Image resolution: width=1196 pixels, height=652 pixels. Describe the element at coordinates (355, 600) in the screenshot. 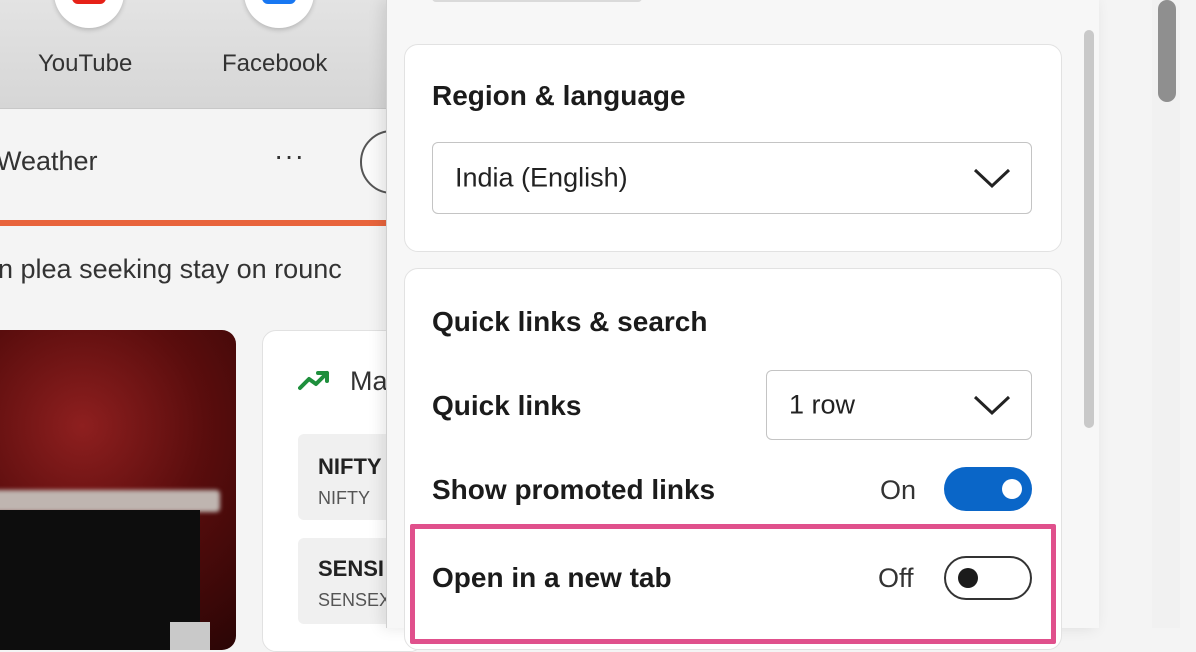

I see `stock-subtitle: SENSEX` at that location.